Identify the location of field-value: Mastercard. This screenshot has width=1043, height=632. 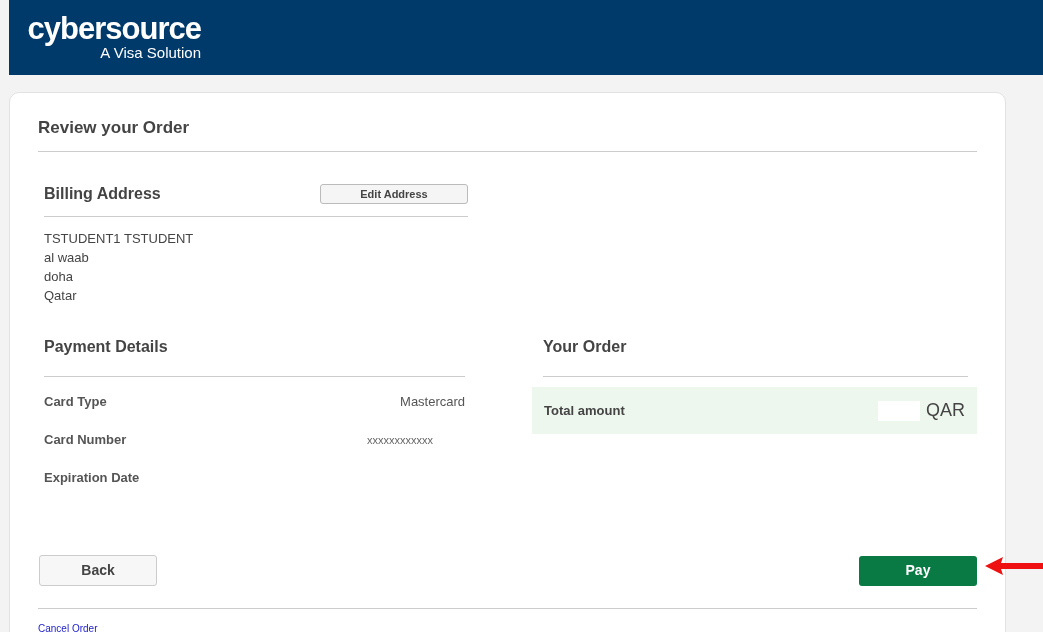
(433, 402).